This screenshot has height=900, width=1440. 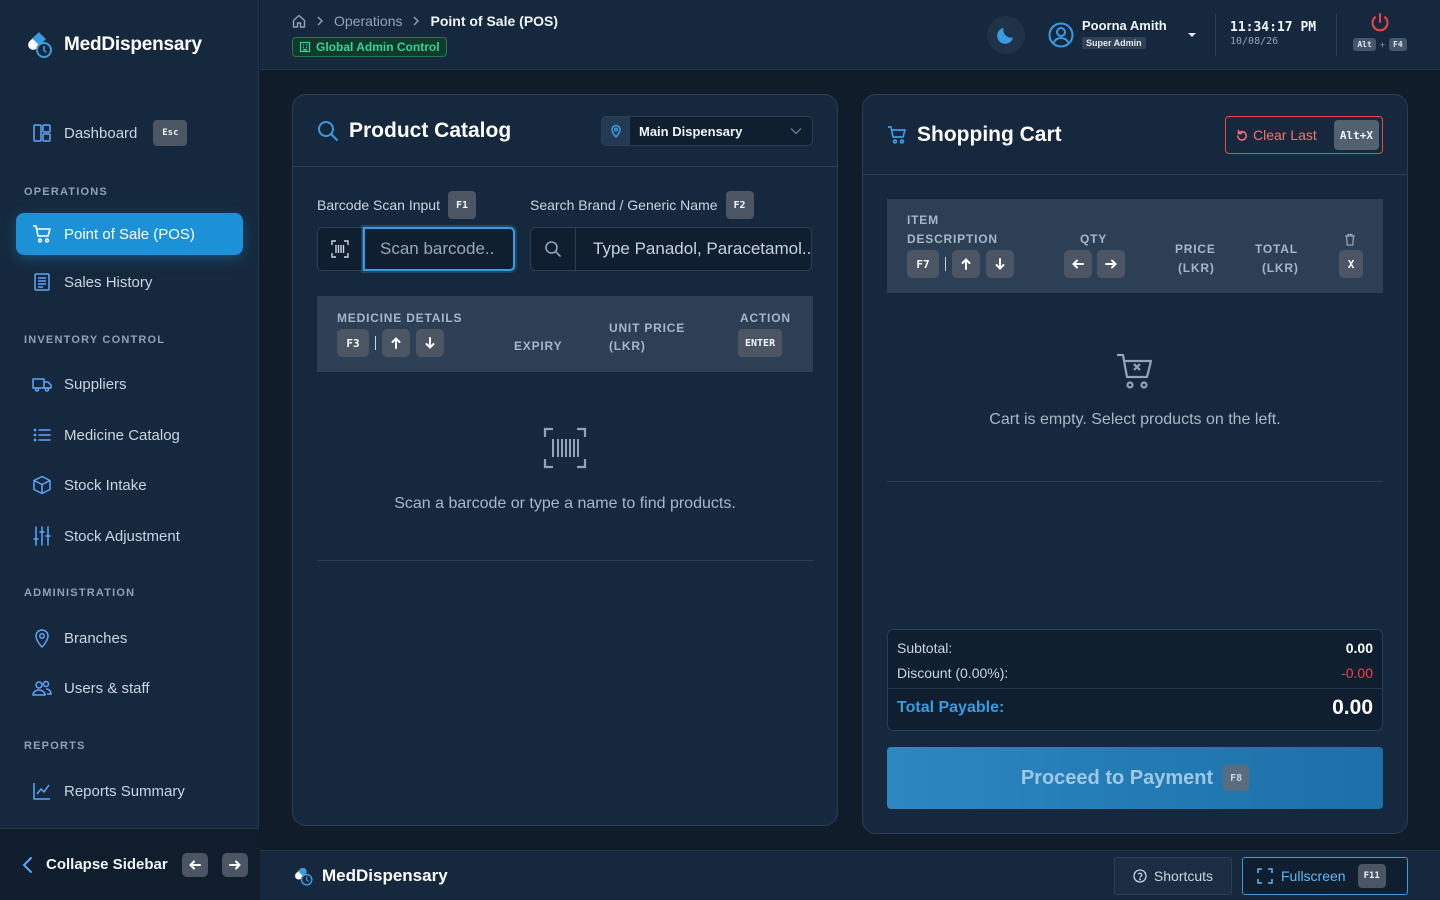 I want to click on barcode-label: Barcode Scan Input F1, so click(x=396, y=205).